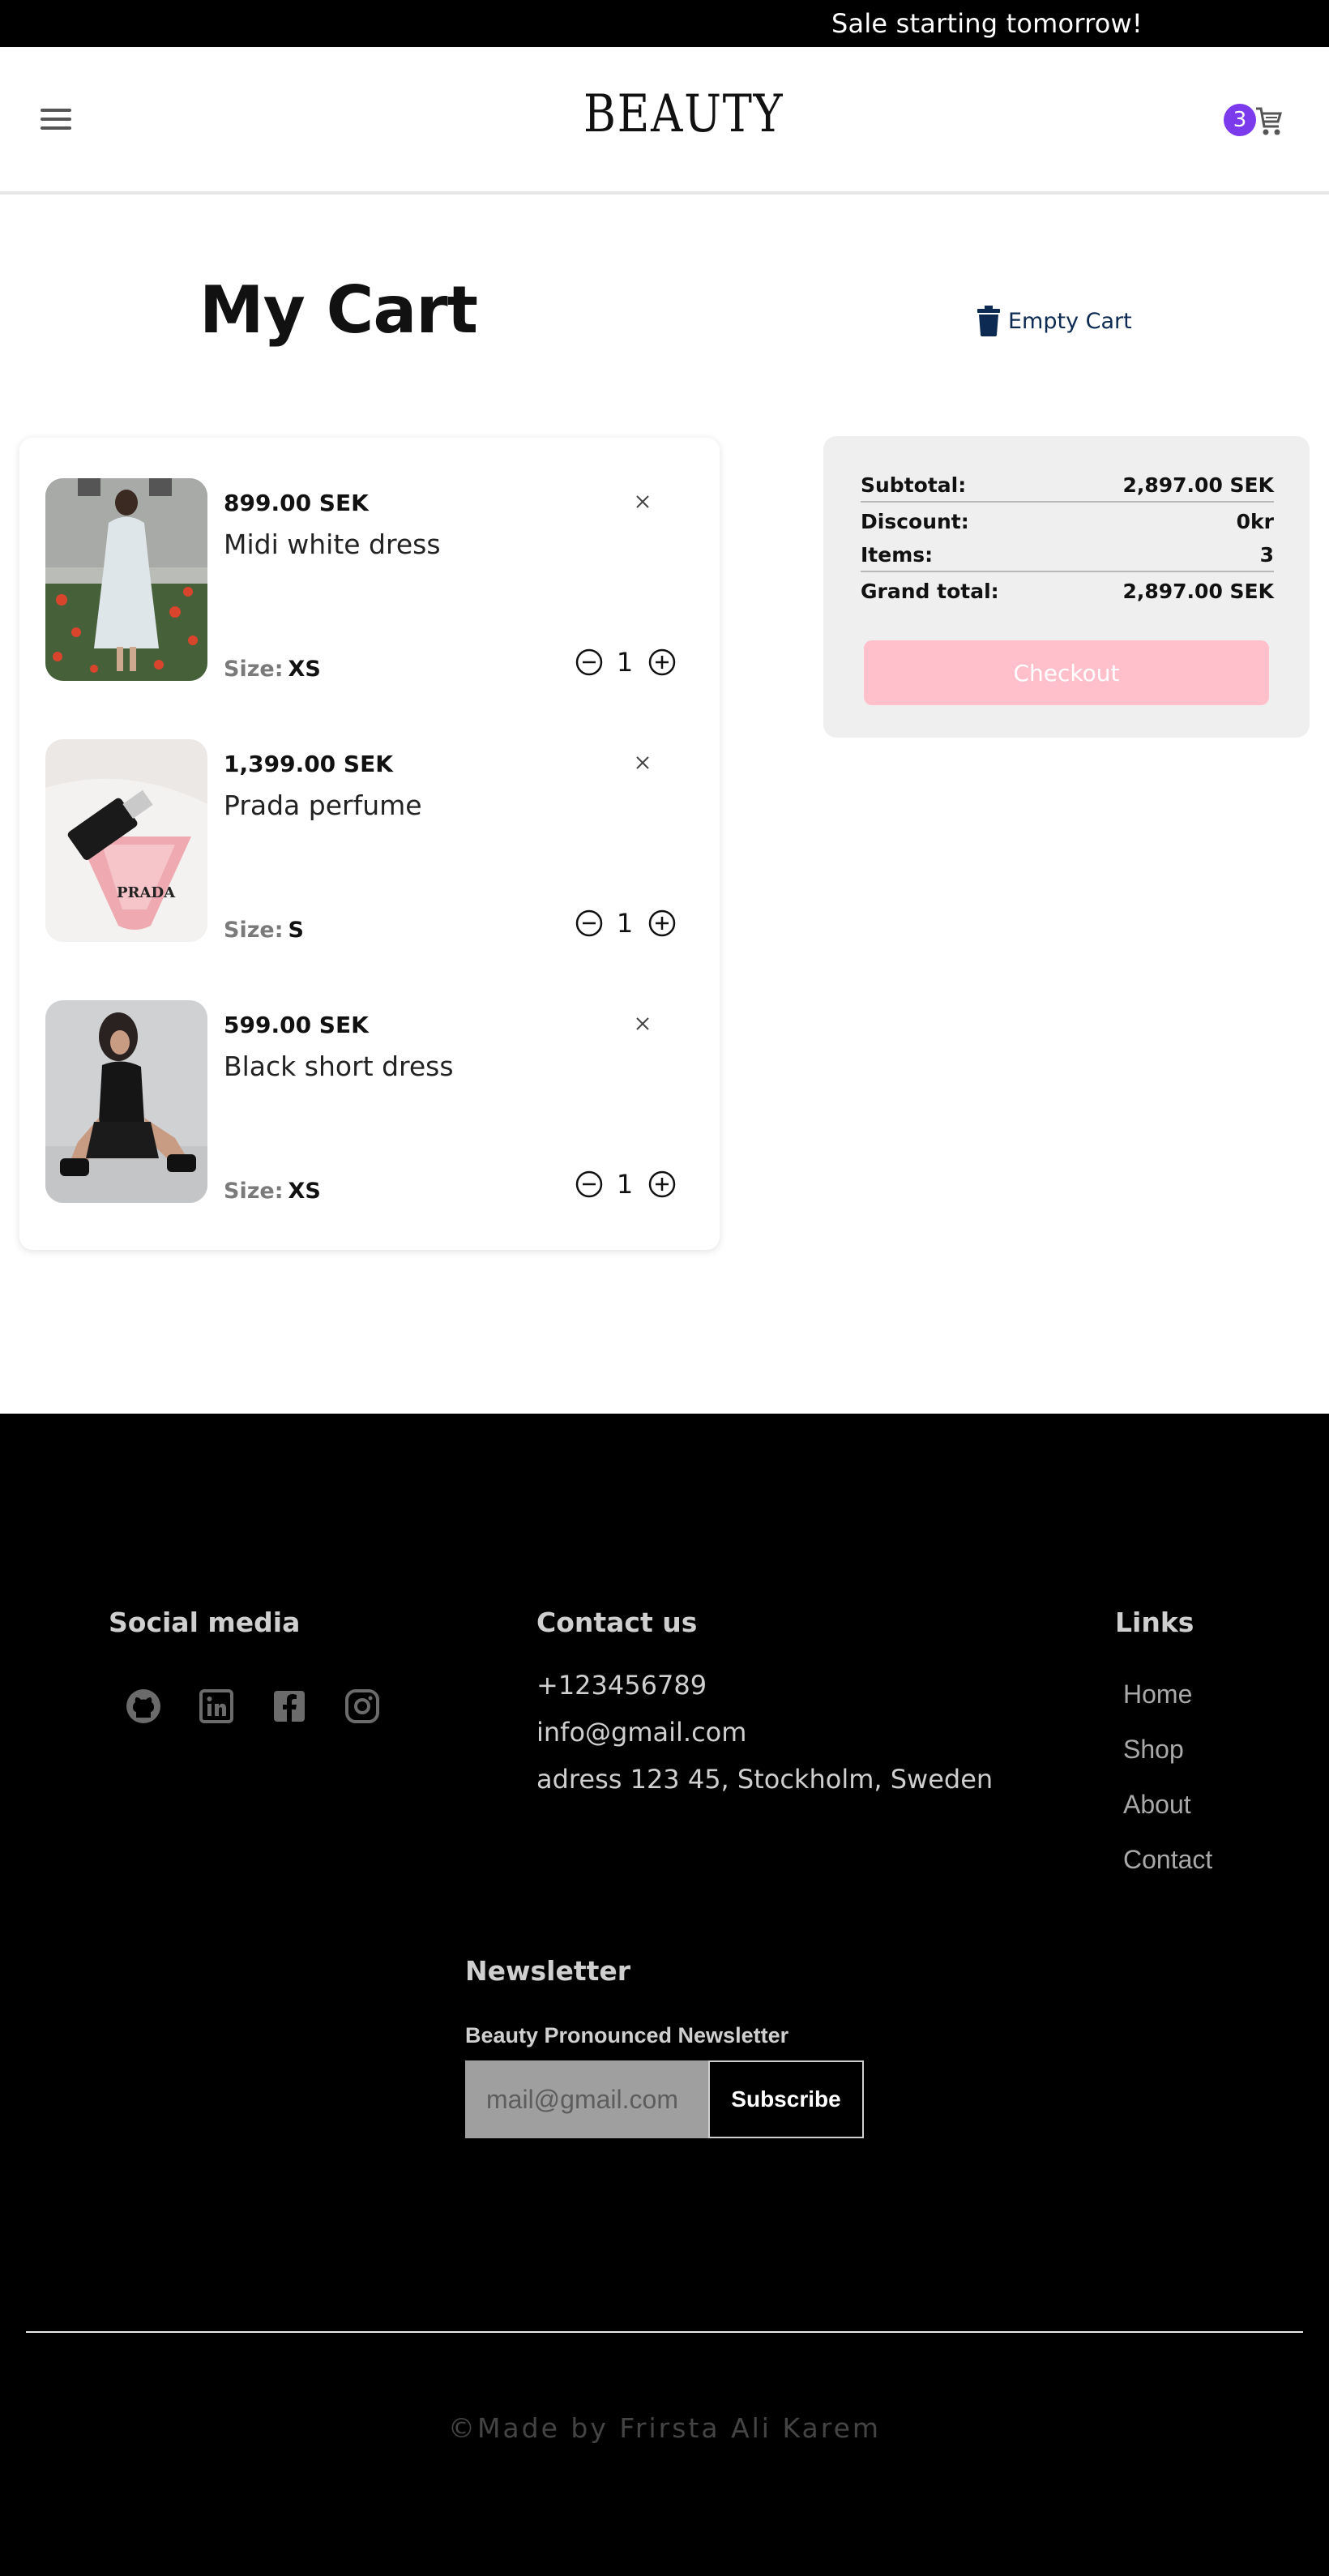 The image size is (1329, 2576). I want to click on item-name: Midi white dress, so click(333, 544).